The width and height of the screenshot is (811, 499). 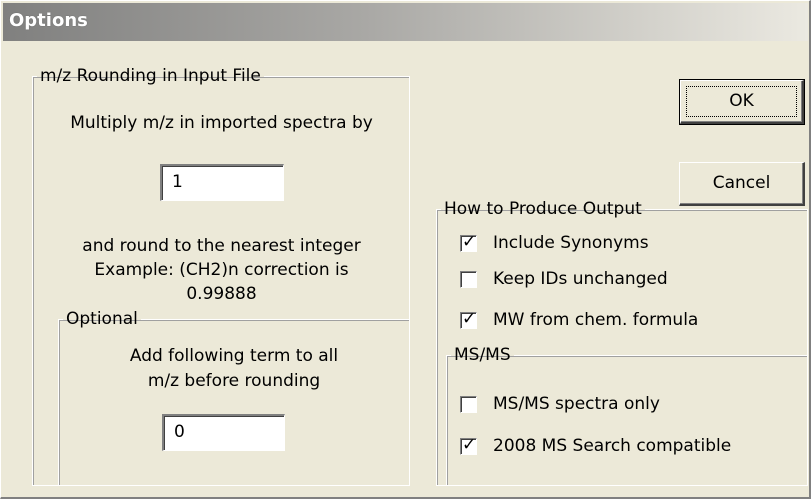 I want to click on mw-formula-label: MW from chem. formula, so click(x=595, y=320).